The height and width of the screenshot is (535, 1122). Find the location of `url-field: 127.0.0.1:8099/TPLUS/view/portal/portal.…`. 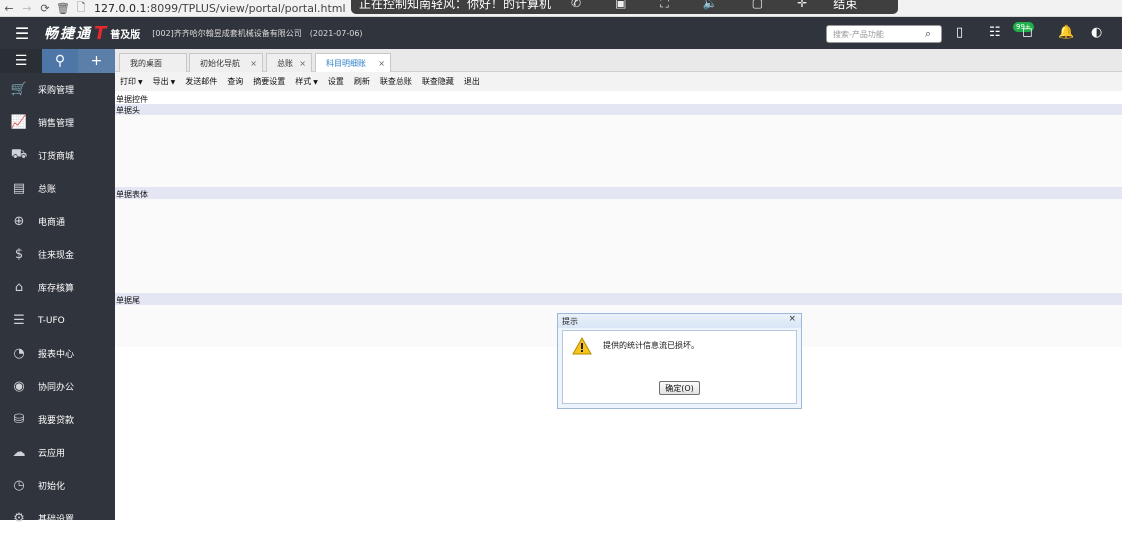

url-field: 127.0.0.1:8099/TPLUS/view/portal/portal.… is located at coordinates (220, 8).